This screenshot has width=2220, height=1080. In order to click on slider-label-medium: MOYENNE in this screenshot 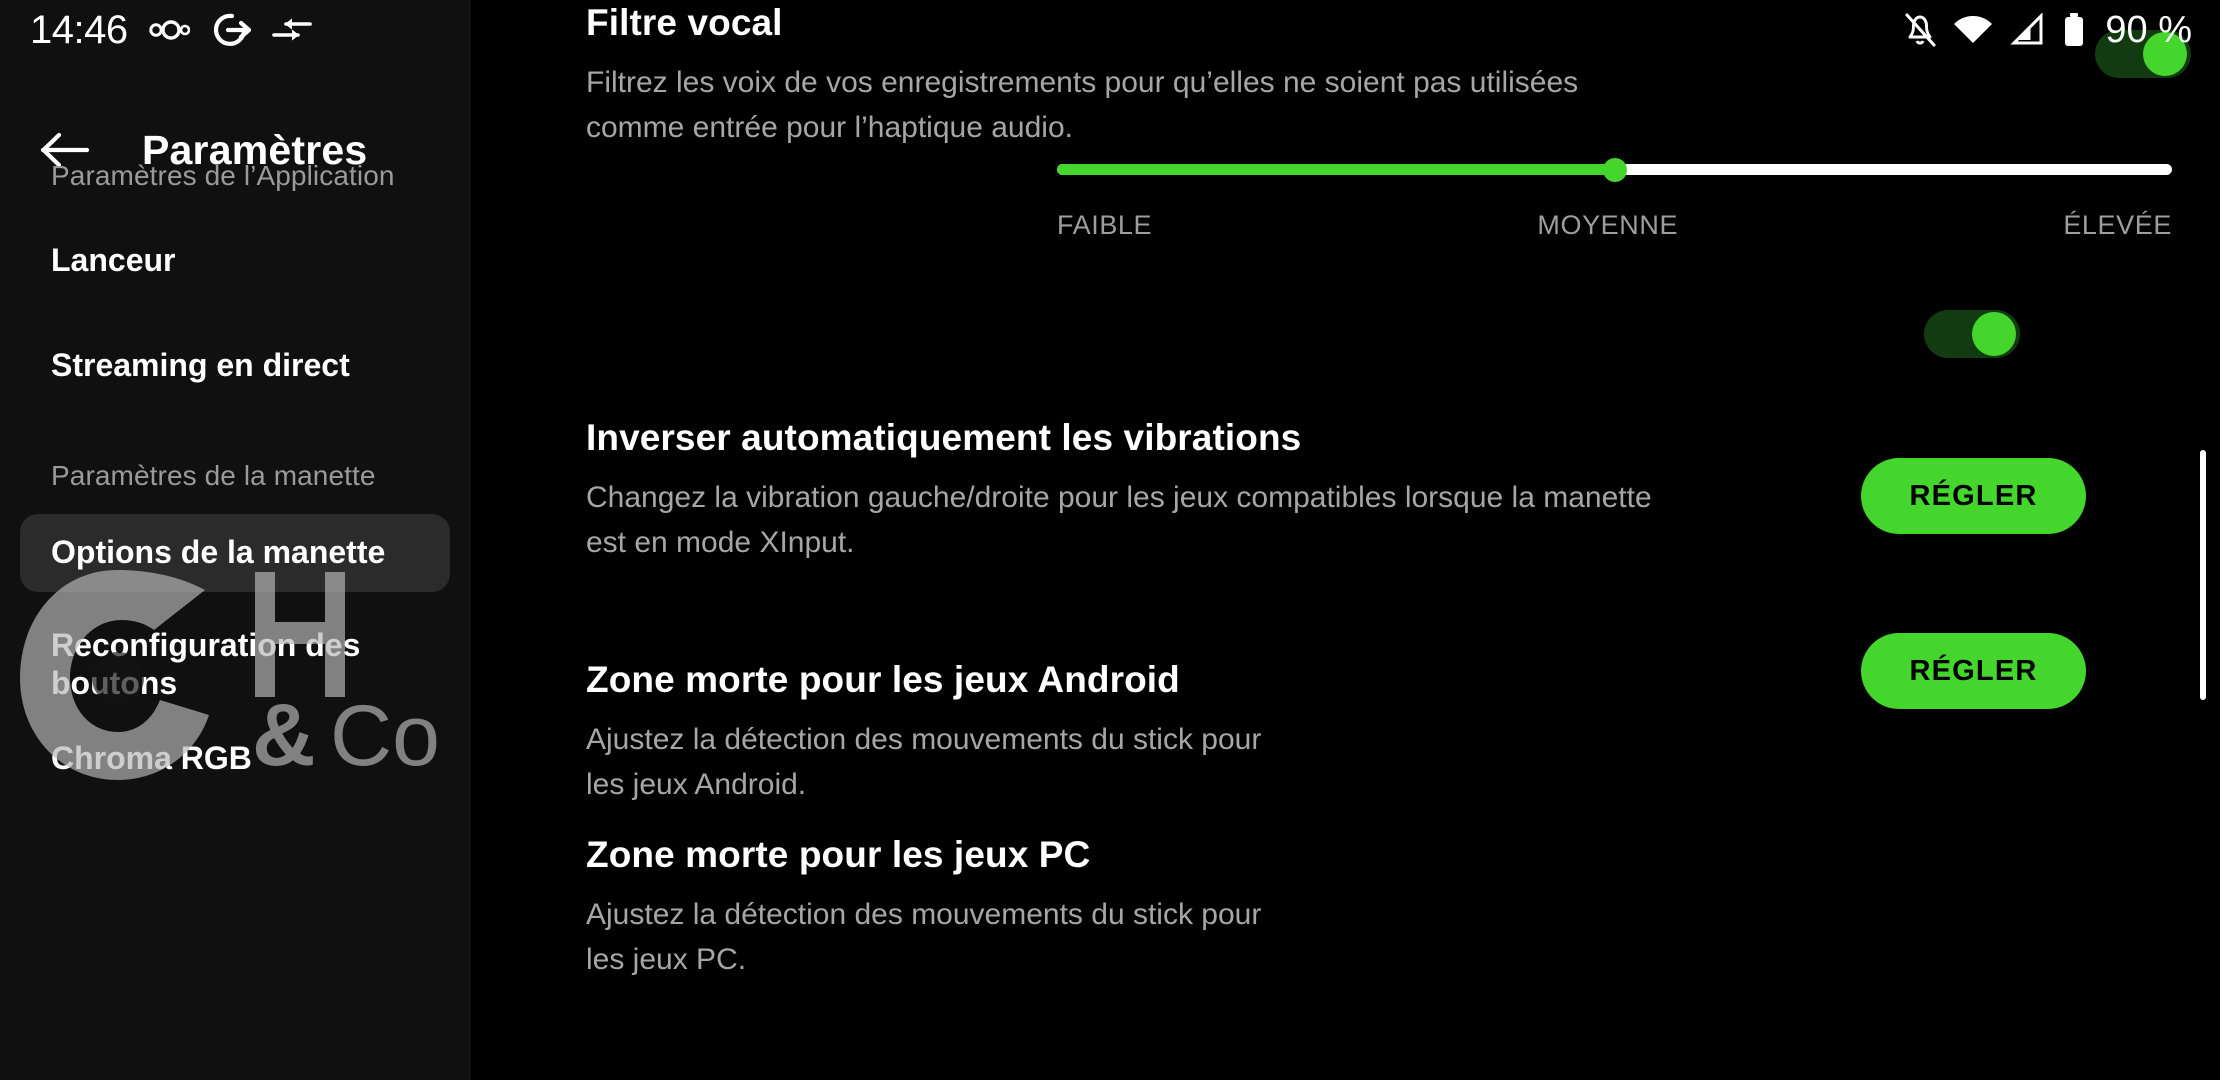, I will do `click(1608, 225)`.